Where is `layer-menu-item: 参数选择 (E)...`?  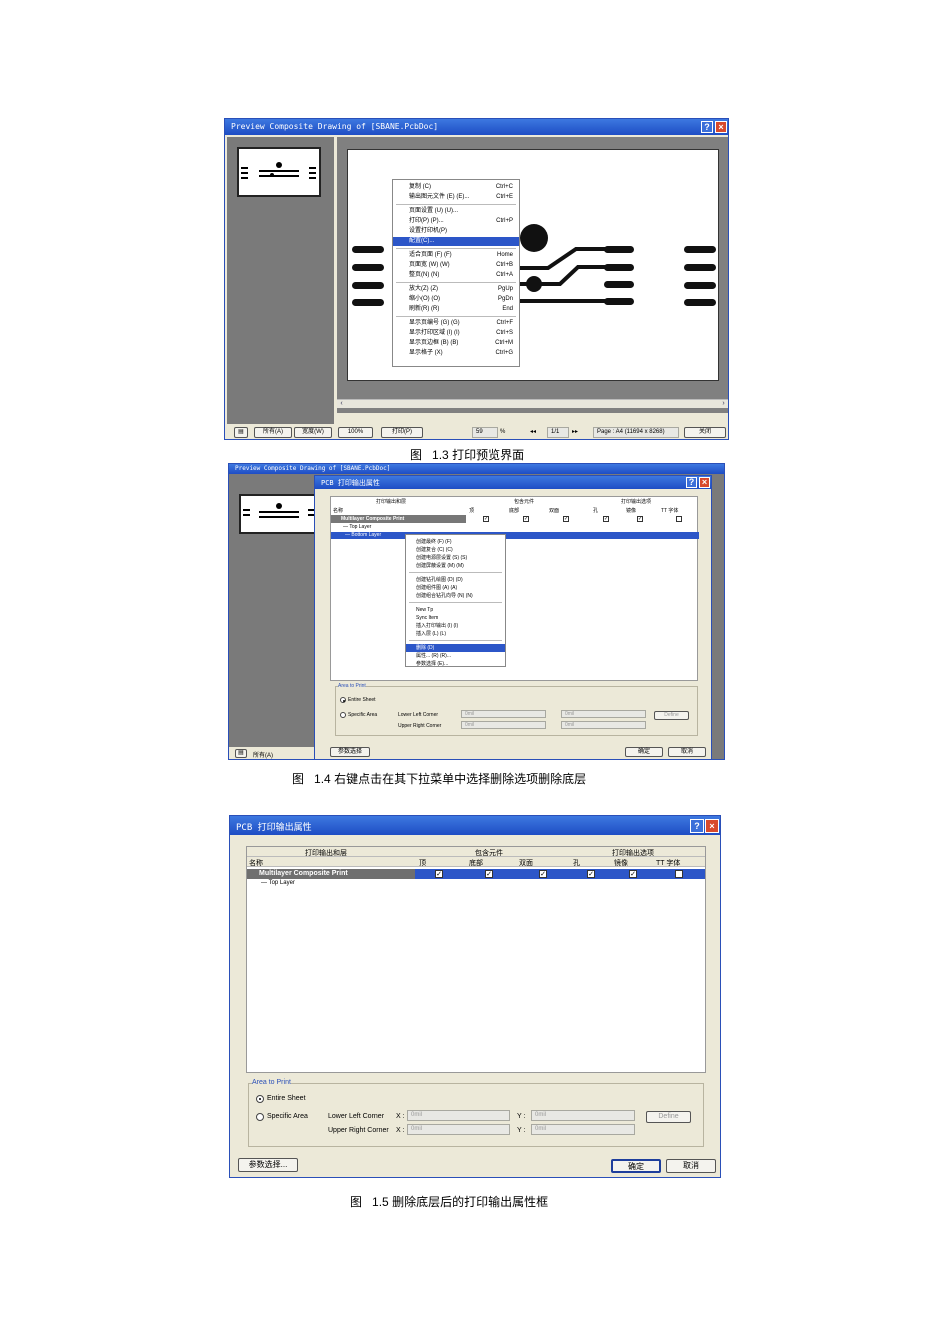 layer-menu-item: 参数选择 (E)... is located at coordinates (455, 664).